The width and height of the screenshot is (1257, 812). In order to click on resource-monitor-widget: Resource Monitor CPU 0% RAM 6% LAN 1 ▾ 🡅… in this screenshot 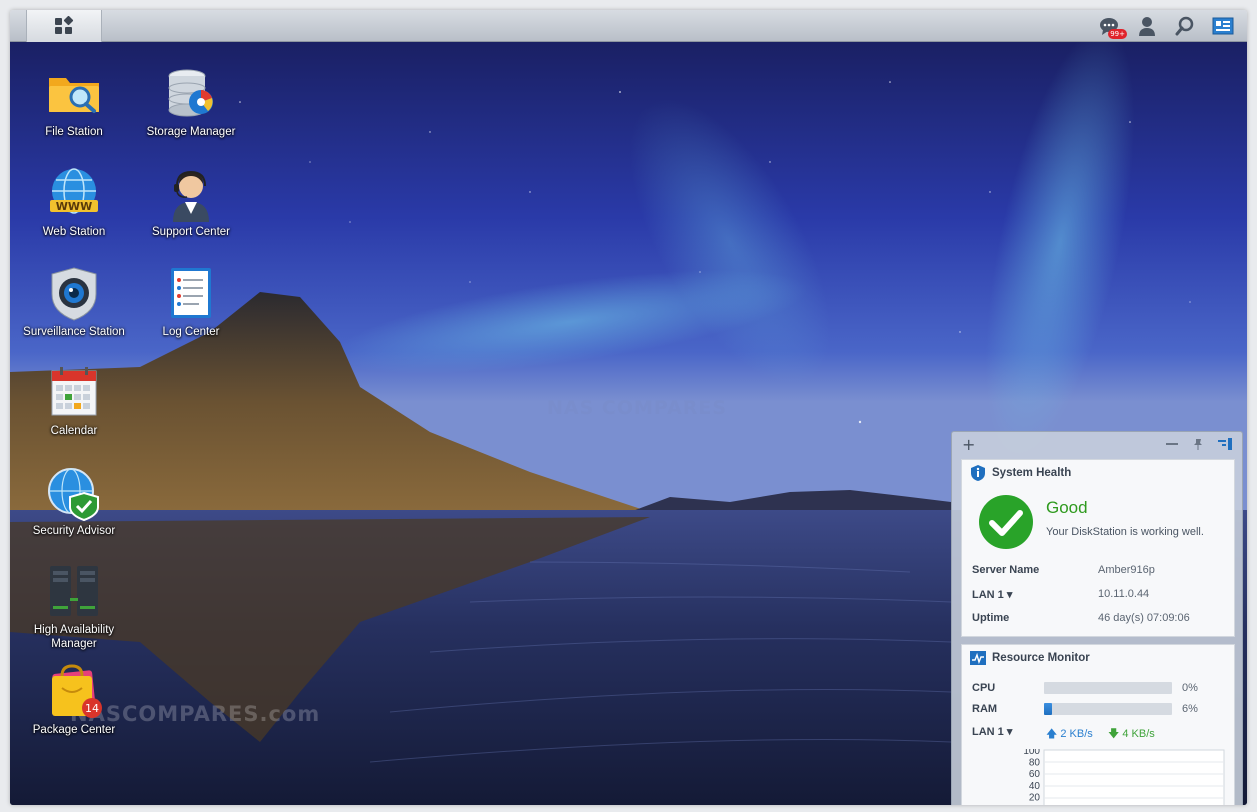, I will do `click(1098, 724)`.